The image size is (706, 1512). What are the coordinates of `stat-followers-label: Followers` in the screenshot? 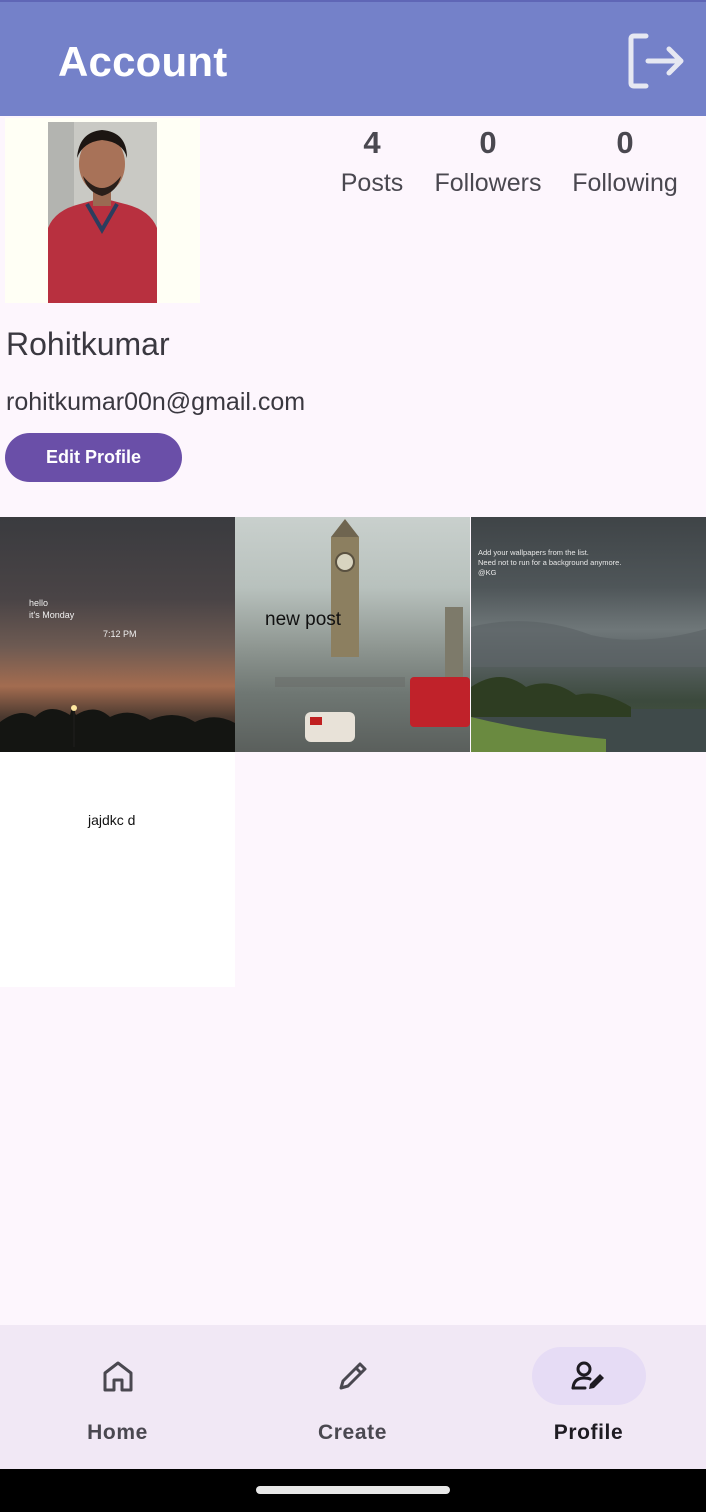 It's located at (488, 183).